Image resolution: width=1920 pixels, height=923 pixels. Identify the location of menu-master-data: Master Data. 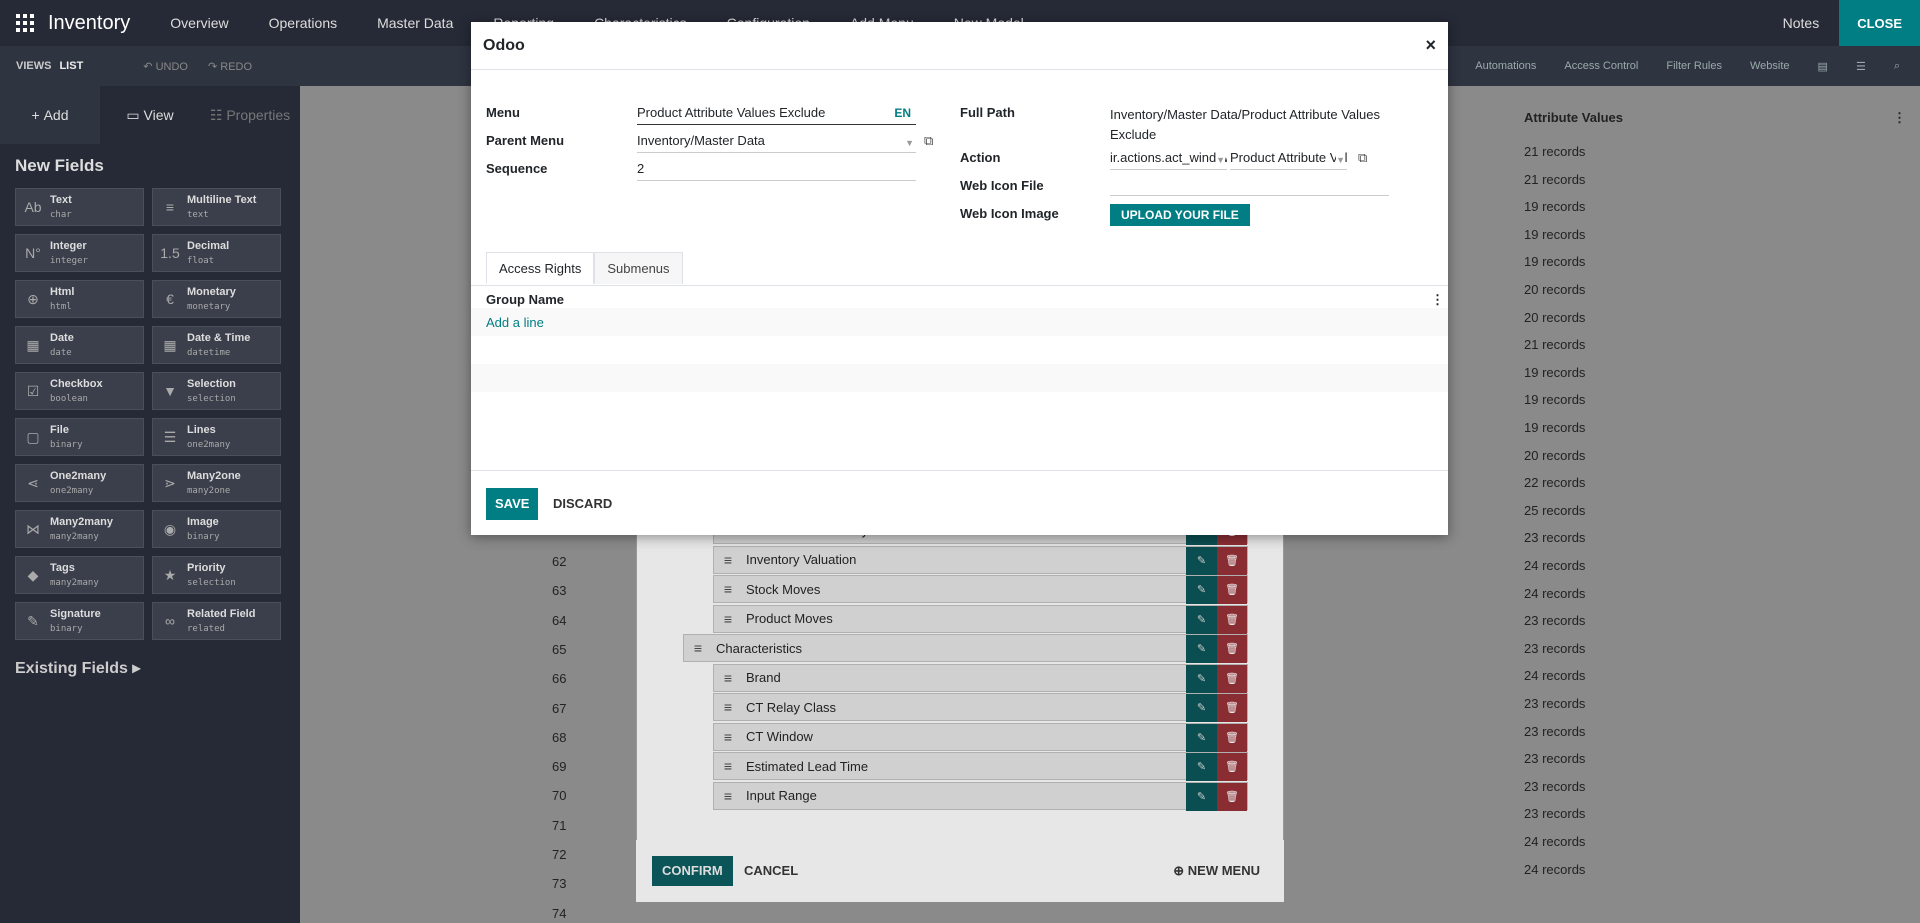
(415, 23).